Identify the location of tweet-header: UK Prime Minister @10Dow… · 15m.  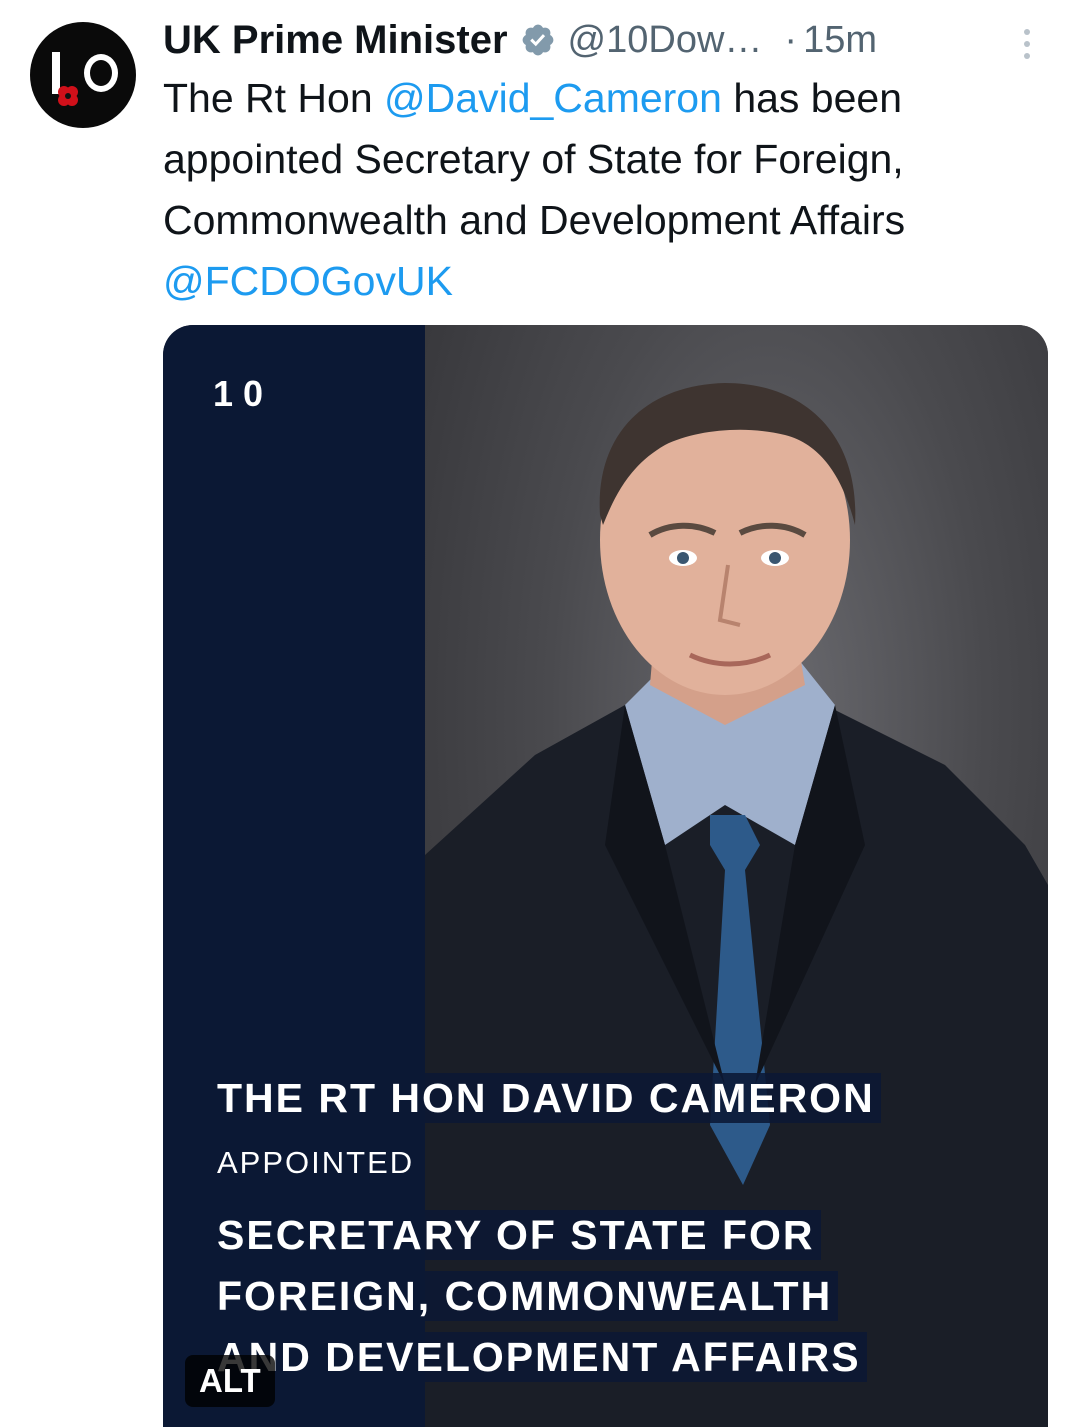
(608, 40).